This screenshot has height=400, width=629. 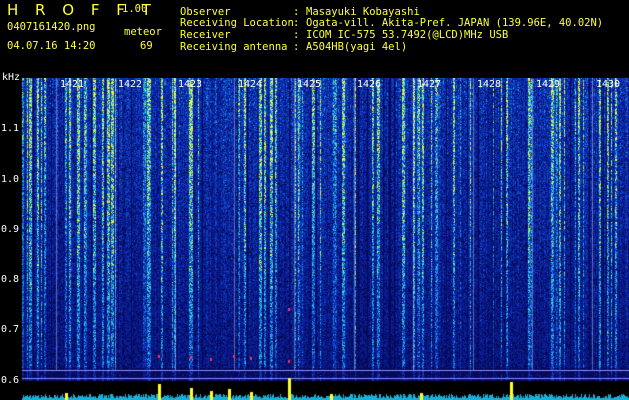 I want to click on y-tick-label: 0.7, so click(x=10, y=329).